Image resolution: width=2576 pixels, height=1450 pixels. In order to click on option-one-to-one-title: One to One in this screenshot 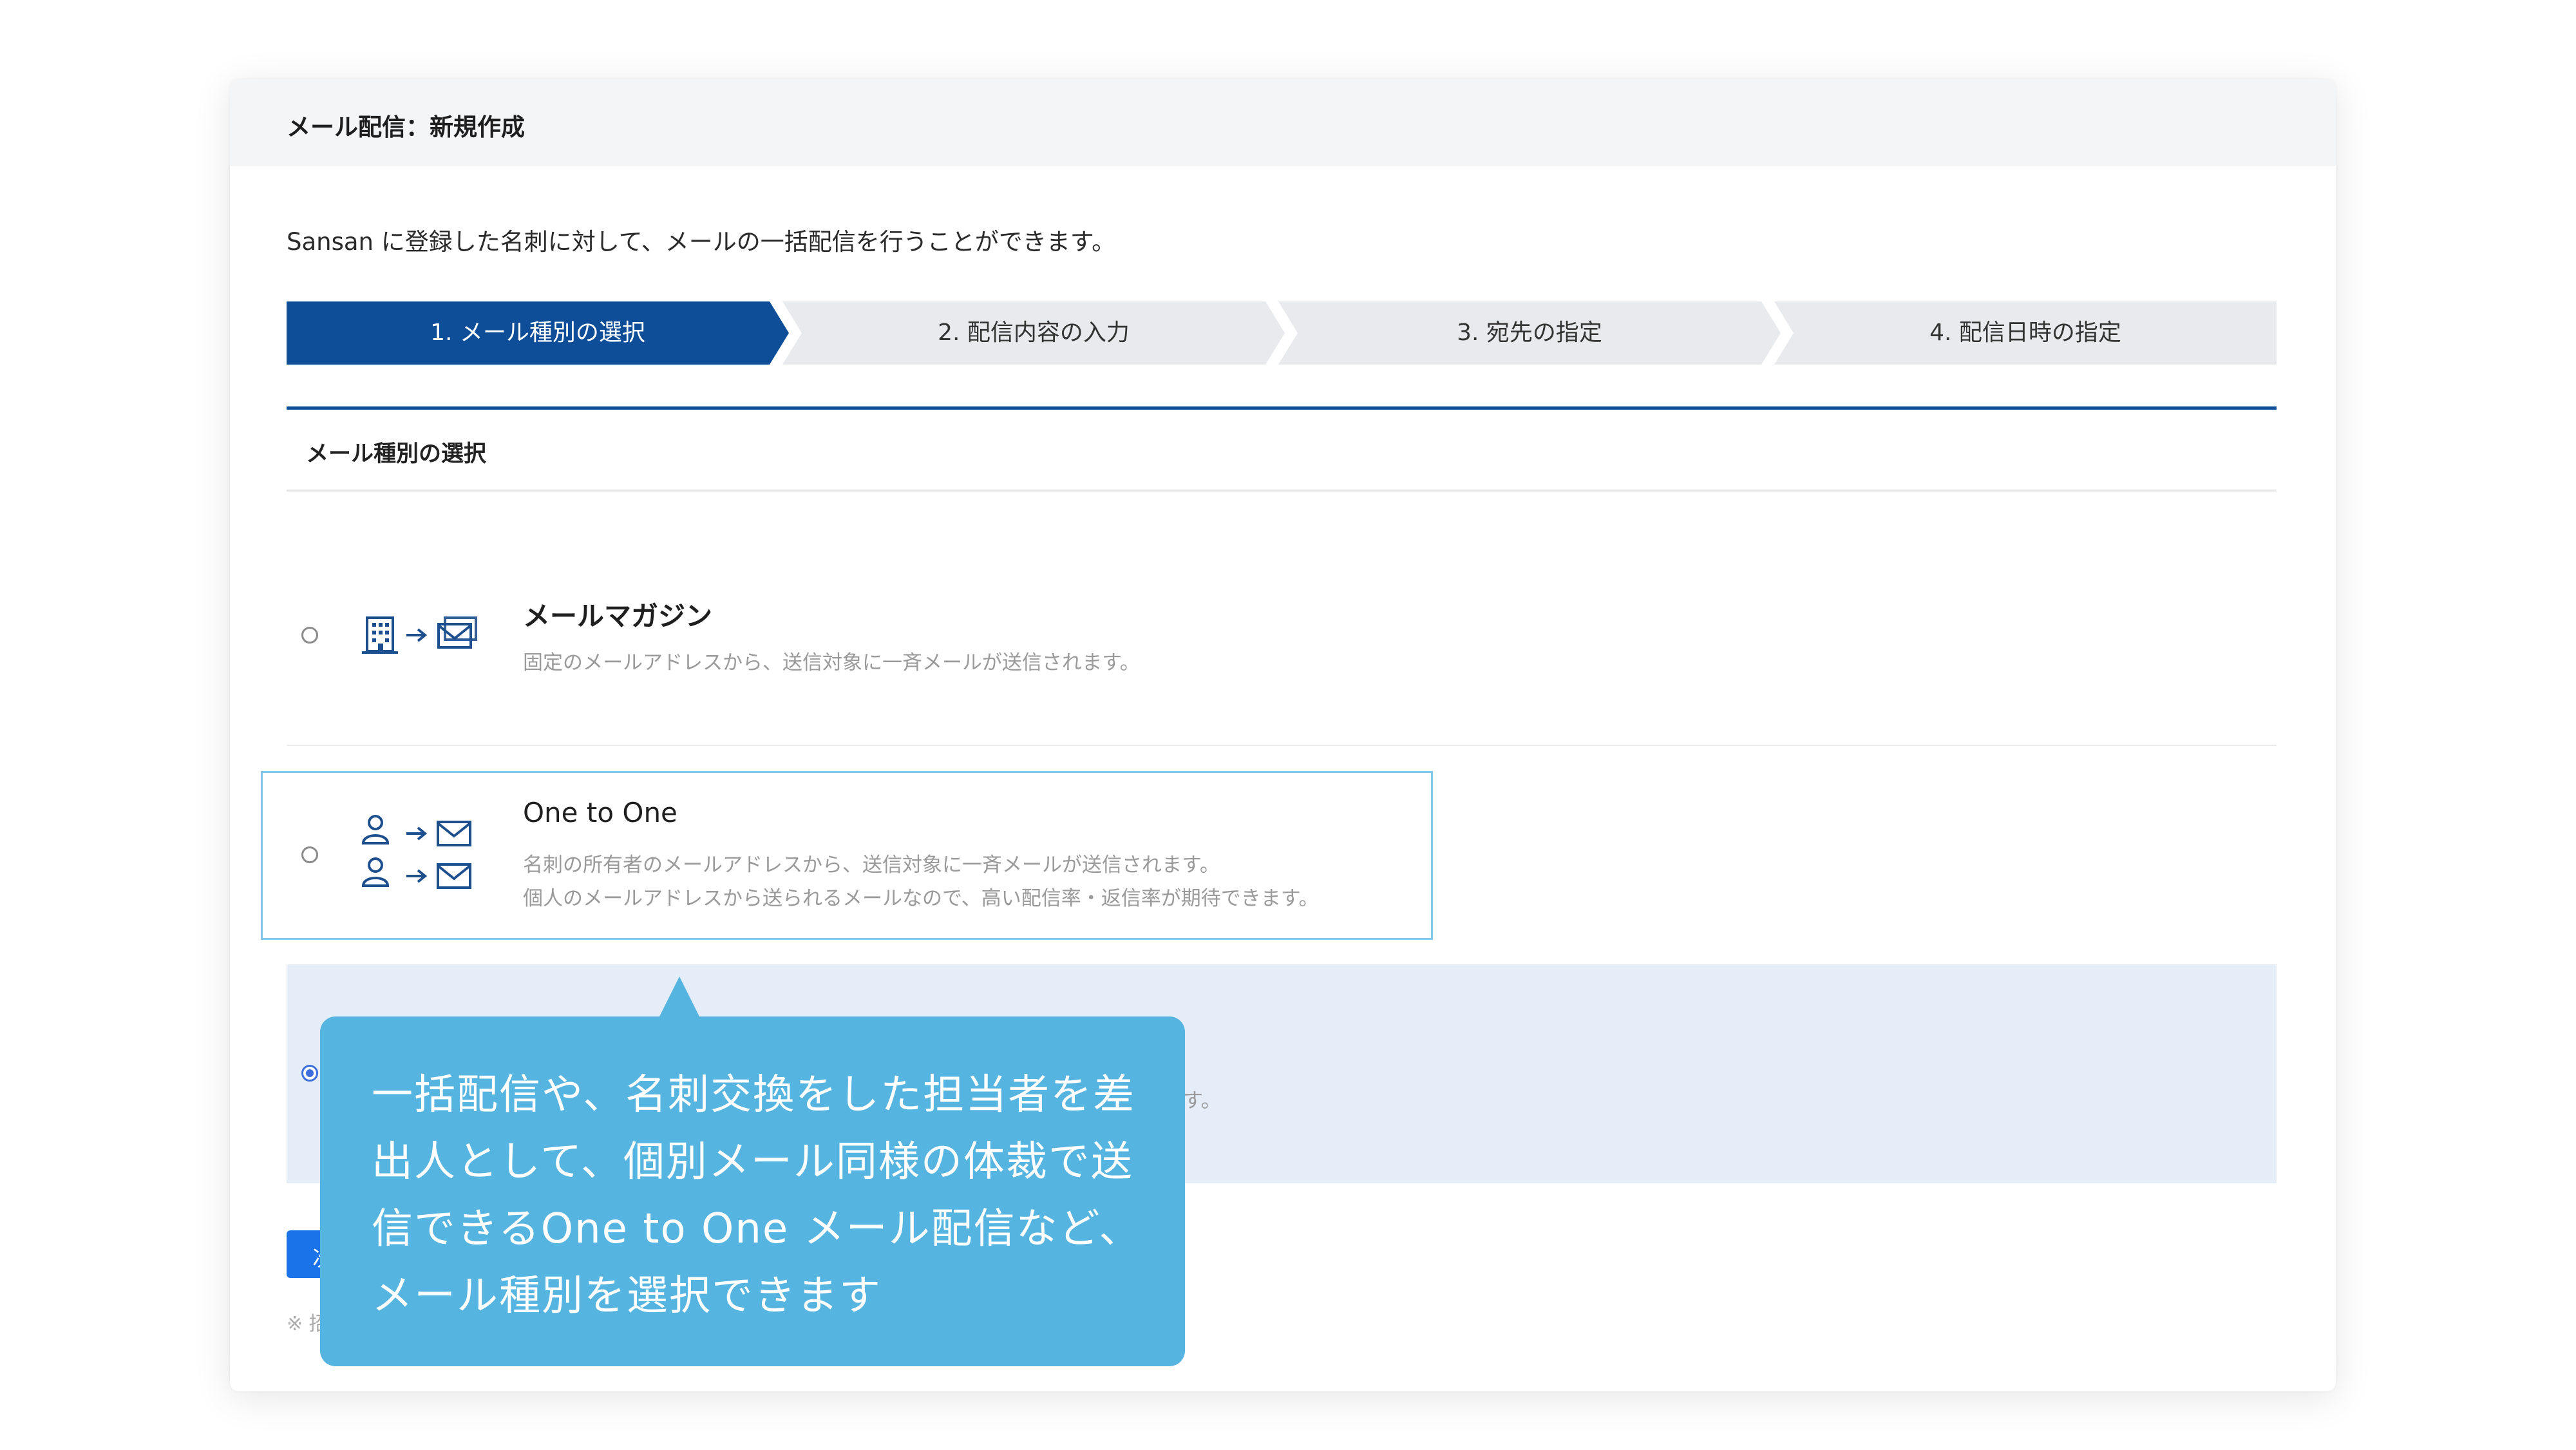, I will do `click(600, 812)`.